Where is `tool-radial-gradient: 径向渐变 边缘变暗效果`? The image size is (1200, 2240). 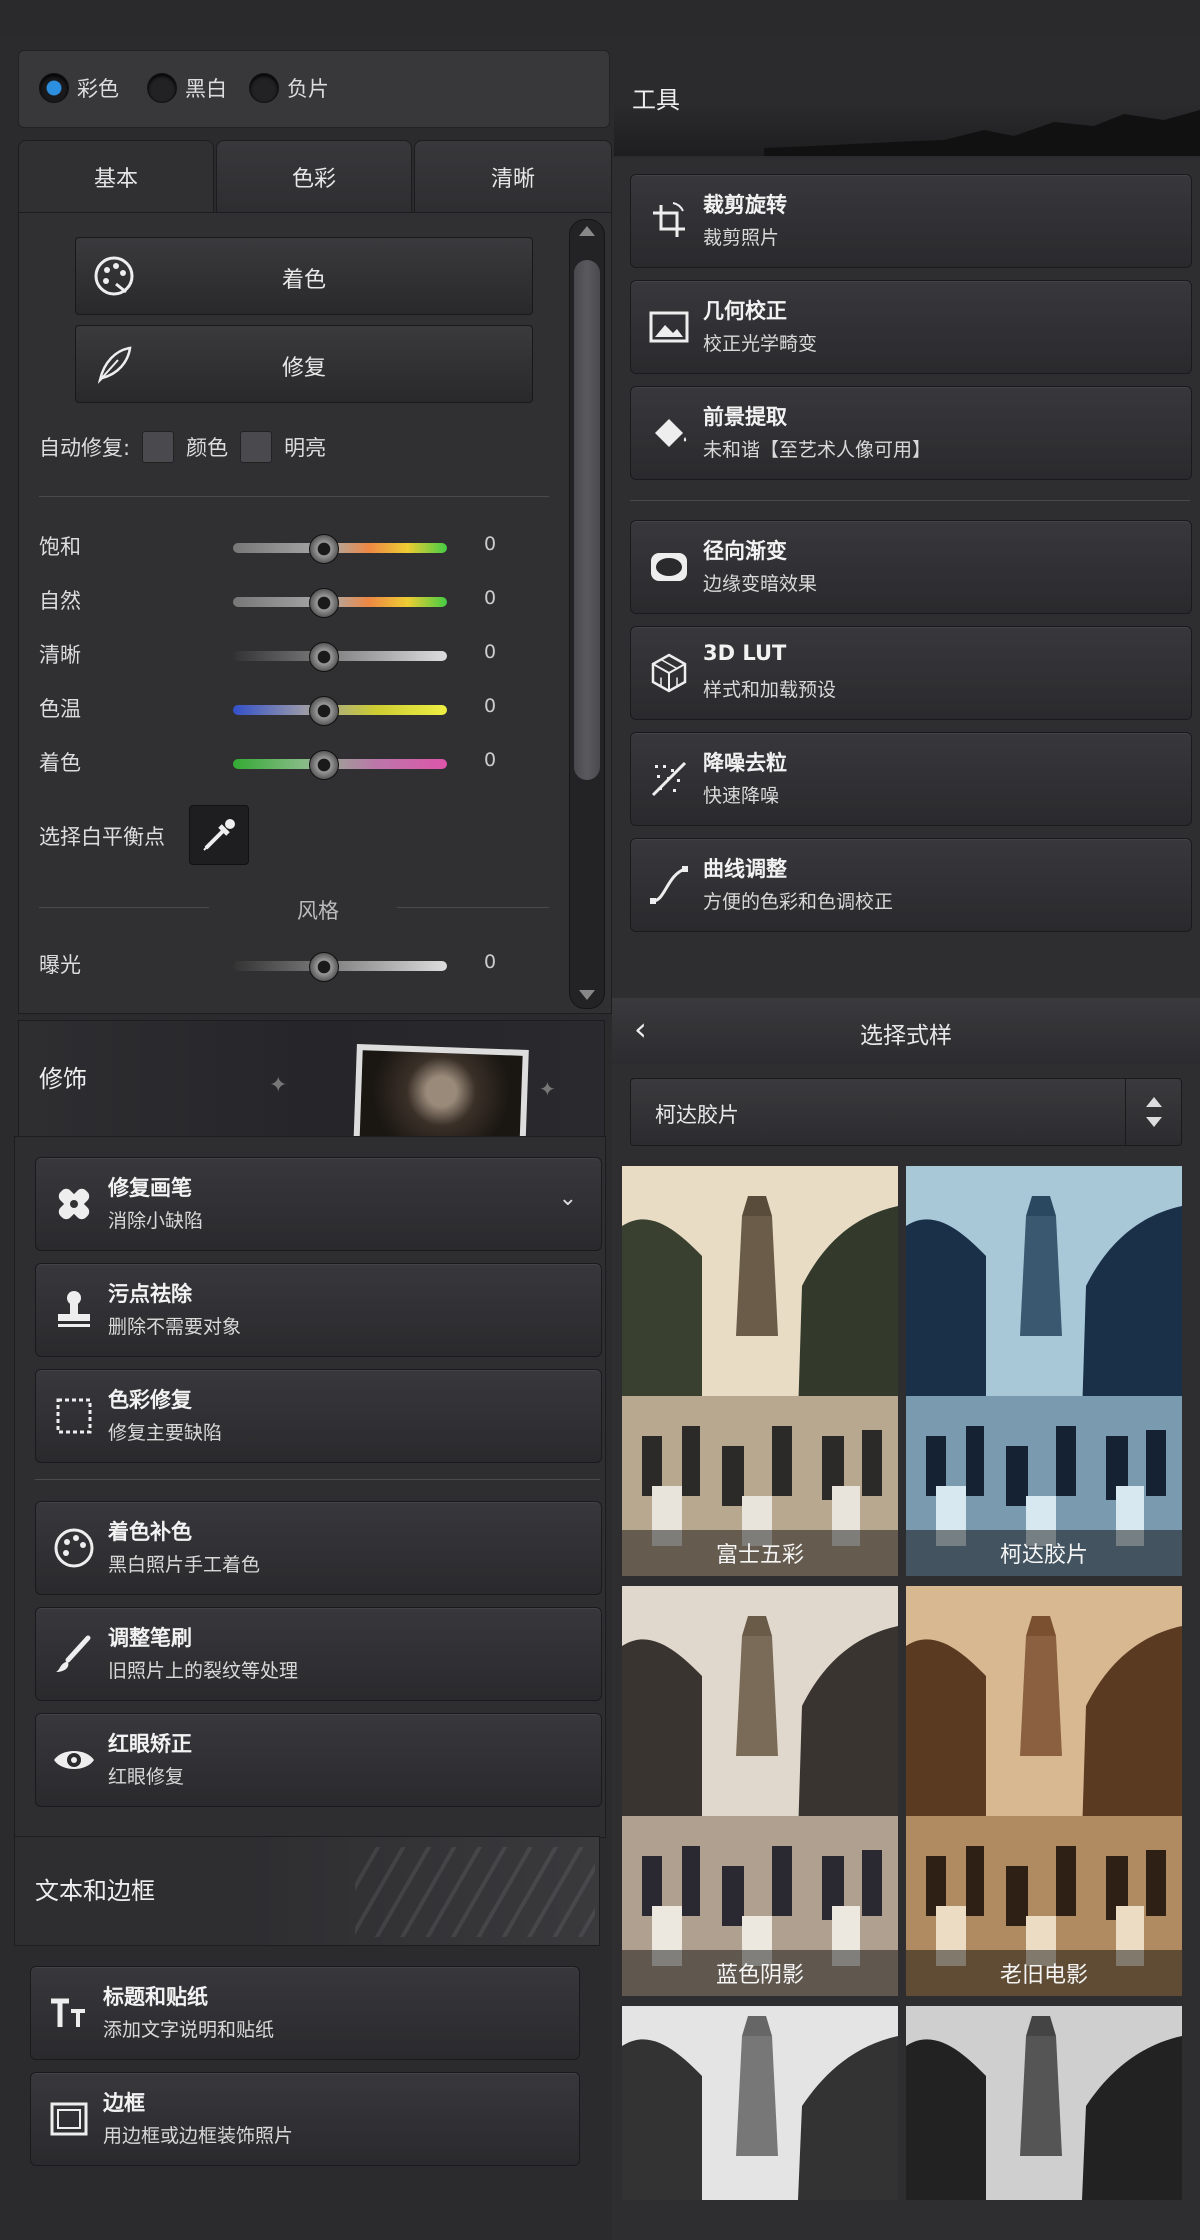
tool-radial-gradient: 径向渐变 边缘变暗效果 is located at coordinates (911, 567).